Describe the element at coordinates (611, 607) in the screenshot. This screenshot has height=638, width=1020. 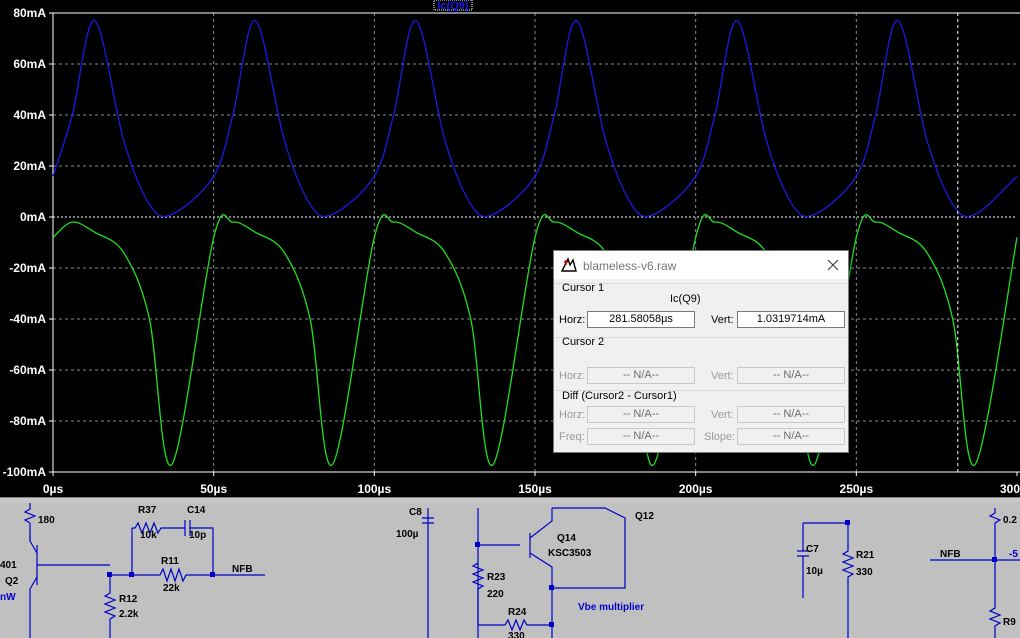
I see `comment-vbe-multiplier: Vbe multiplier` at that location.